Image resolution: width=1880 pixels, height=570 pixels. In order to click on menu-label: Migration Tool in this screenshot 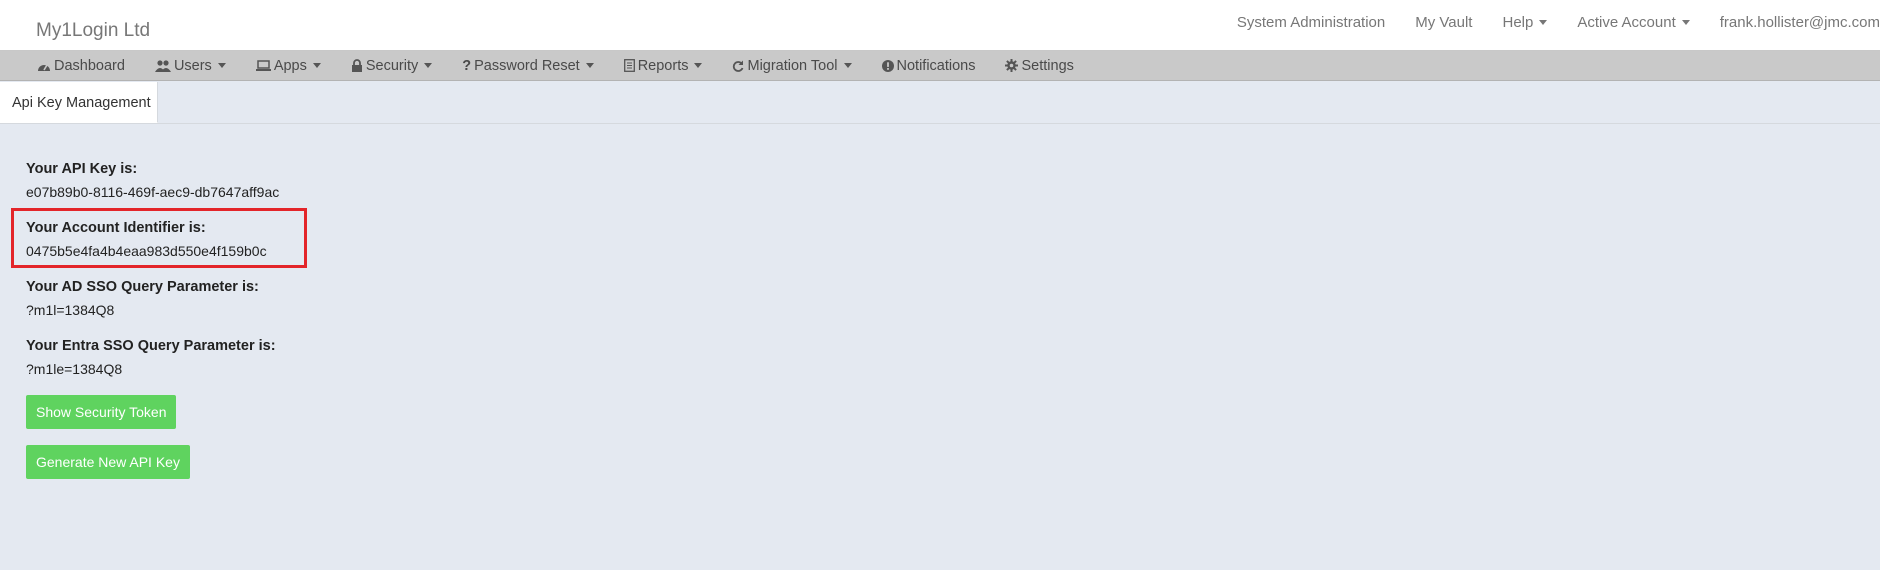, I will do `click(792, 65)`.